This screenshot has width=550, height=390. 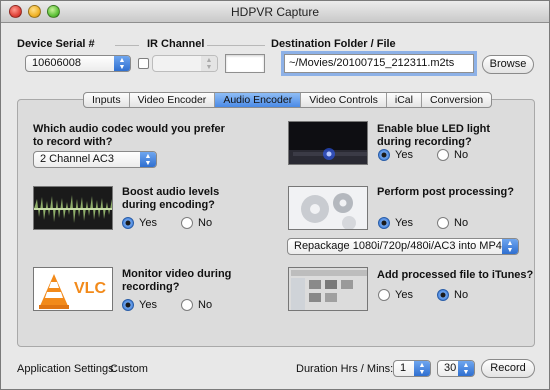 I want to click on codec-select: 2 Channel AC3 ▲ ▼, so click(x=95, y=159).